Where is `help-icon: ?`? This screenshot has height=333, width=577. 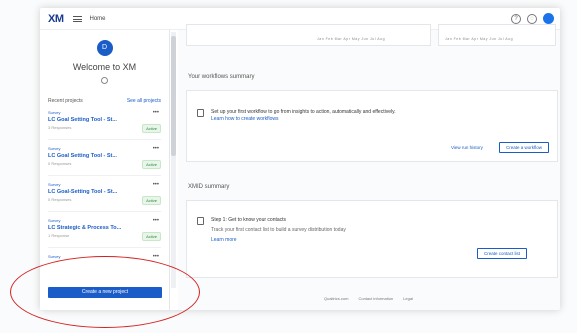 help-icon: ? is located at coordinates (516, 18).